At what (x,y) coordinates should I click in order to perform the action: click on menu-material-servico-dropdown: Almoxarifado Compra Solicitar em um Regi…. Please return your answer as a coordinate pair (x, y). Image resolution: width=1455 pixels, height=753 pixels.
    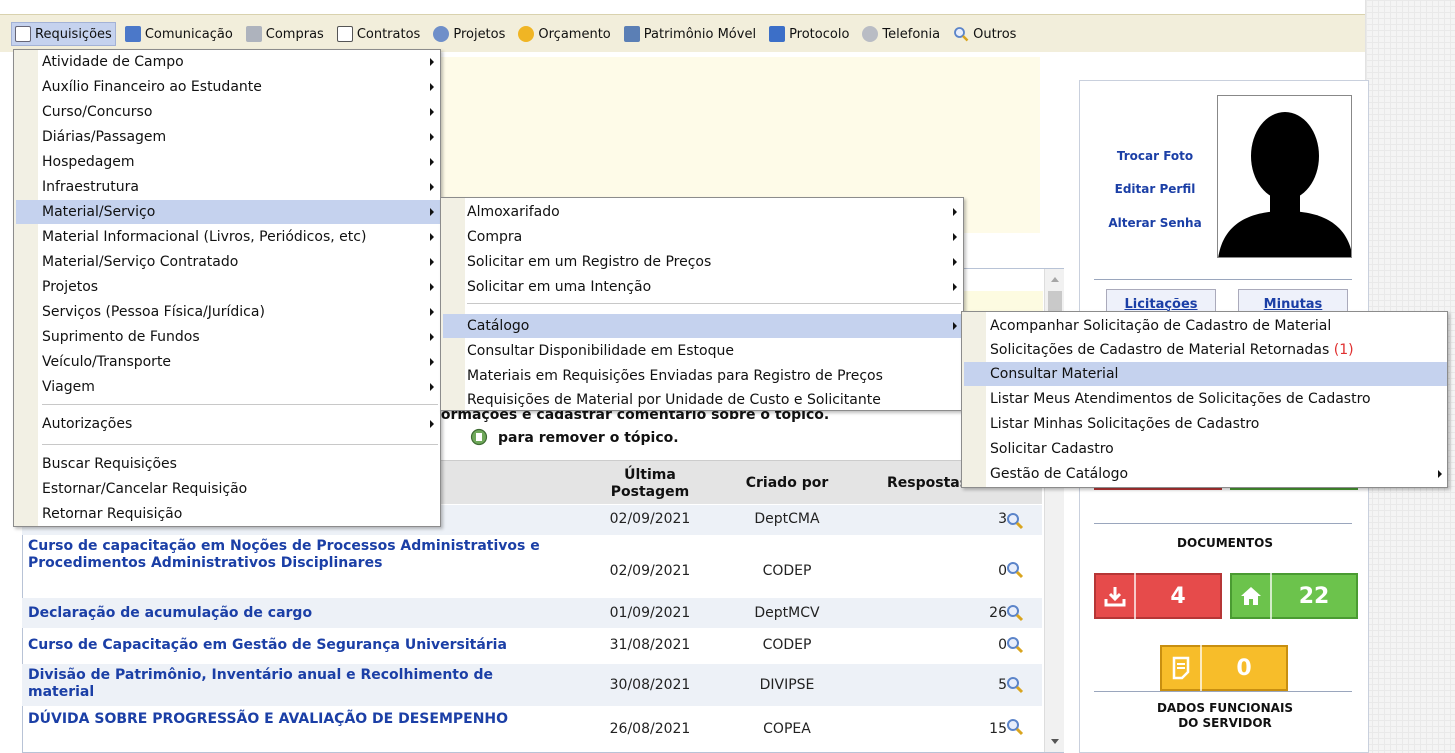
    Looking at the image, I should click on (702, 304).